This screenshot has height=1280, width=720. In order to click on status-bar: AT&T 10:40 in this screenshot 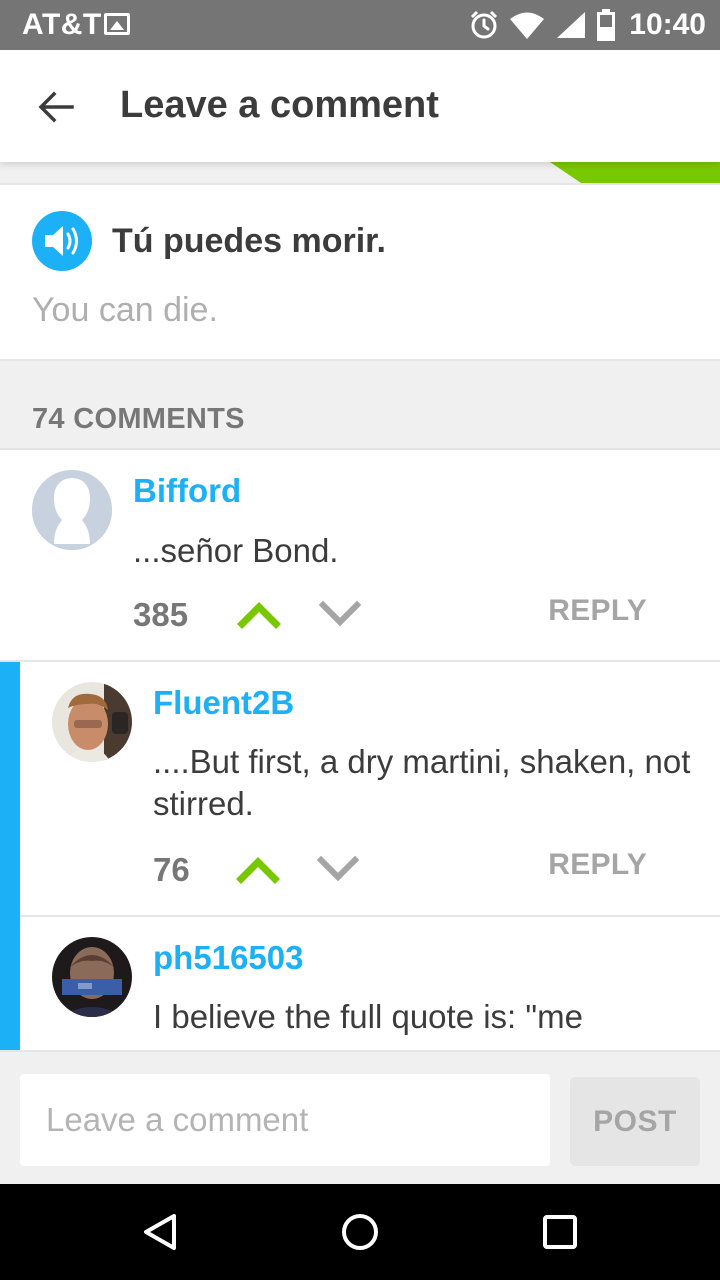, I will do `click(360, 25)`.